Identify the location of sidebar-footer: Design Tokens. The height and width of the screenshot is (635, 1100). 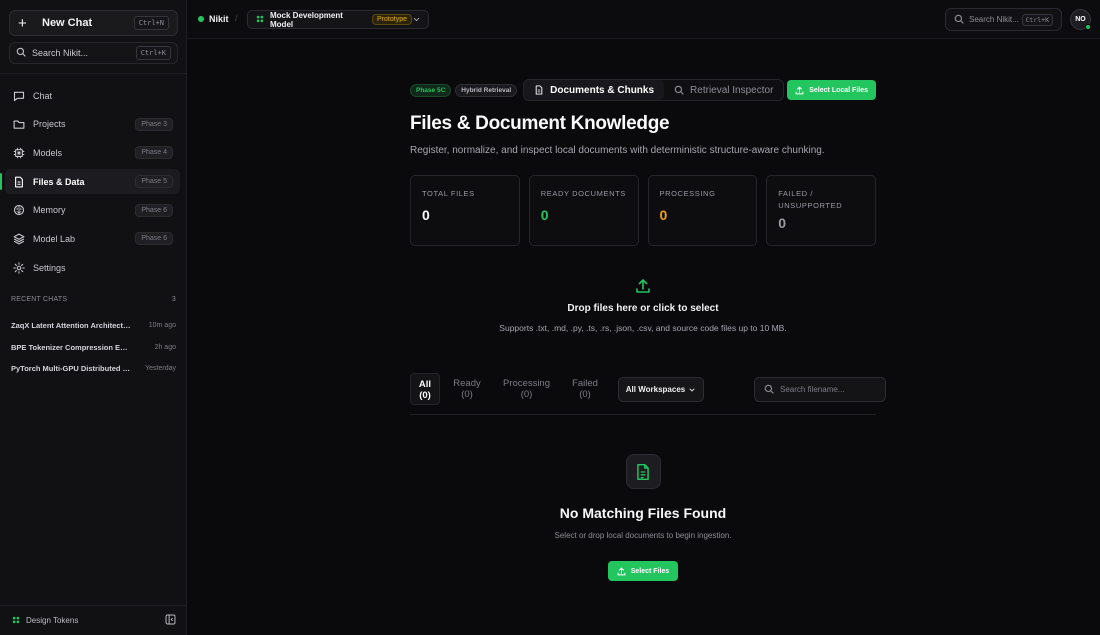
(93, 620).